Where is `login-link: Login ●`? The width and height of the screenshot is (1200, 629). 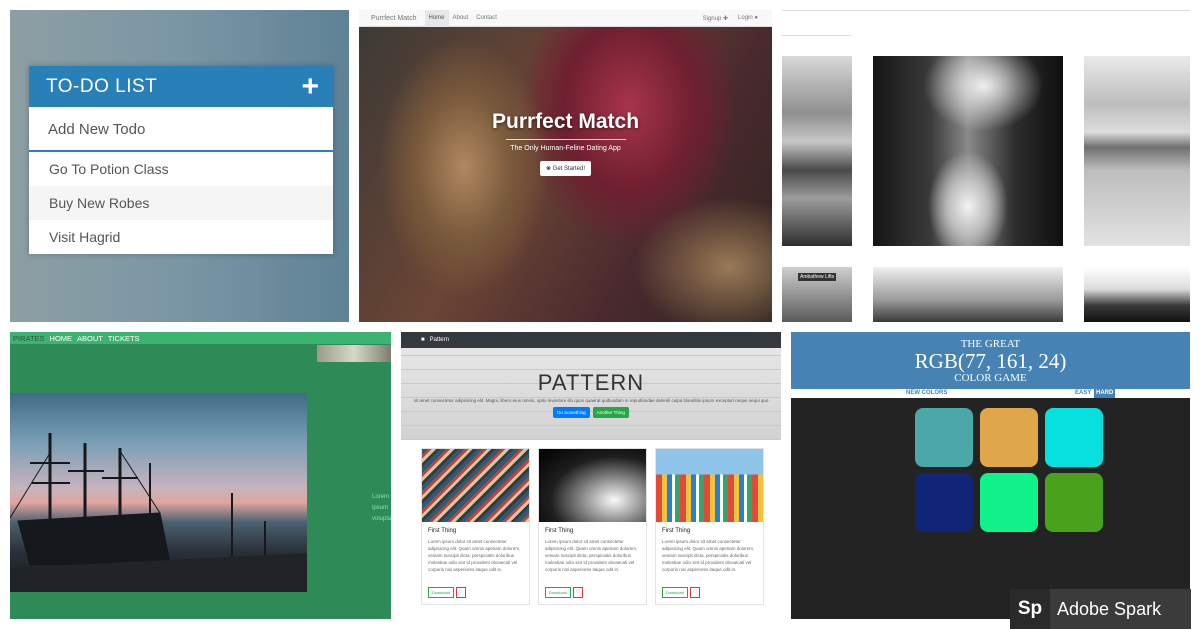 login-link: Login ● is located at coordinates (748, 18).